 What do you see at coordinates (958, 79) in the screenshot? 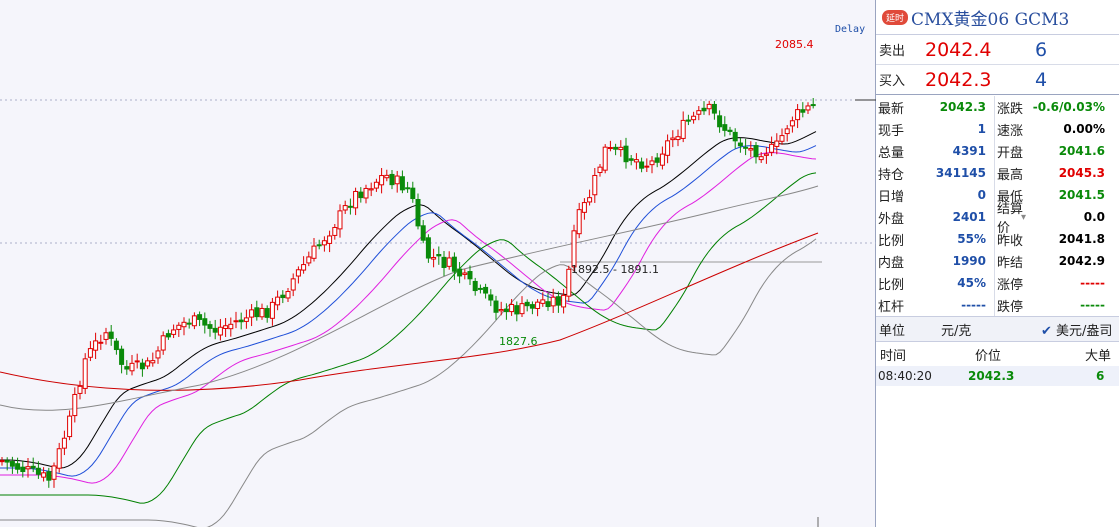
I see `bid-price: 2042.3` at bounding box center [958, 79].